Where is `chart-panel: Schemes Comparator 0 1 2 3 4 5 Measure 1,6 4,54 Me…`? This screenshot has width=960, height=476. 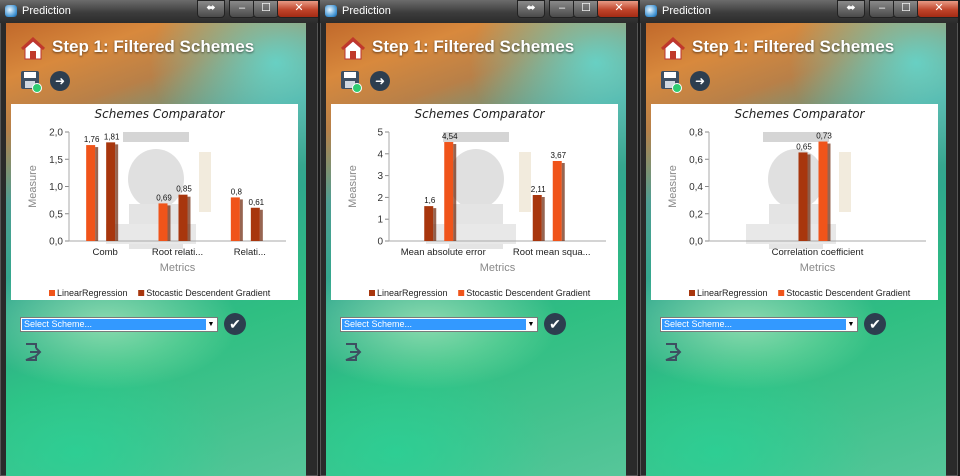
chart-panel: Schemes Comparator 0 1 2 3 4 5 Measure 1,6 4,54 Me… is located at coordinates (474, 202).